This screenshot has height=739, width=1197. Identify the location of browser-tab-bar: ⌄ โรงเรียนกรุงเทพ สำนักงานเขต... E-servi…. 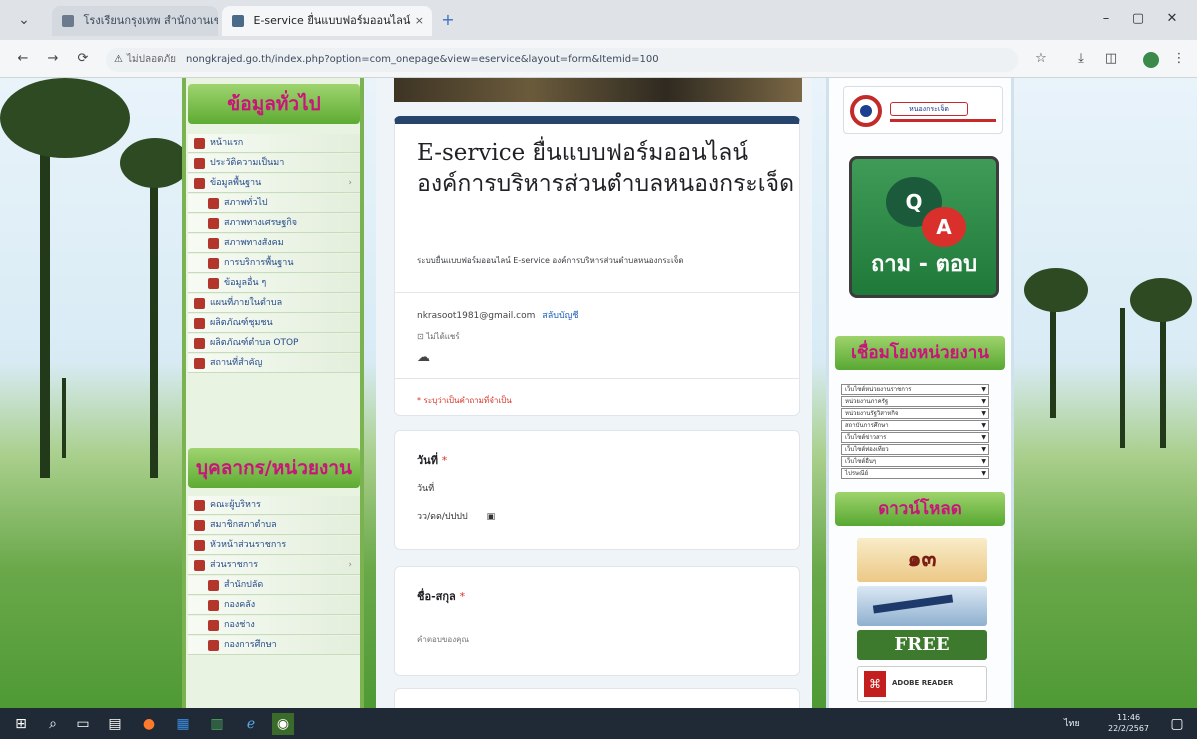
(598, 20).